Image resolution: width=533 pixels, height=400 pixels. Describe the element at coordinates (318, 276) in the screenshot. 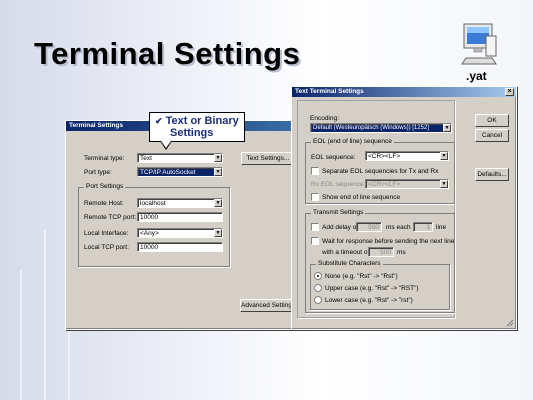

I see `none-radio` at that location.